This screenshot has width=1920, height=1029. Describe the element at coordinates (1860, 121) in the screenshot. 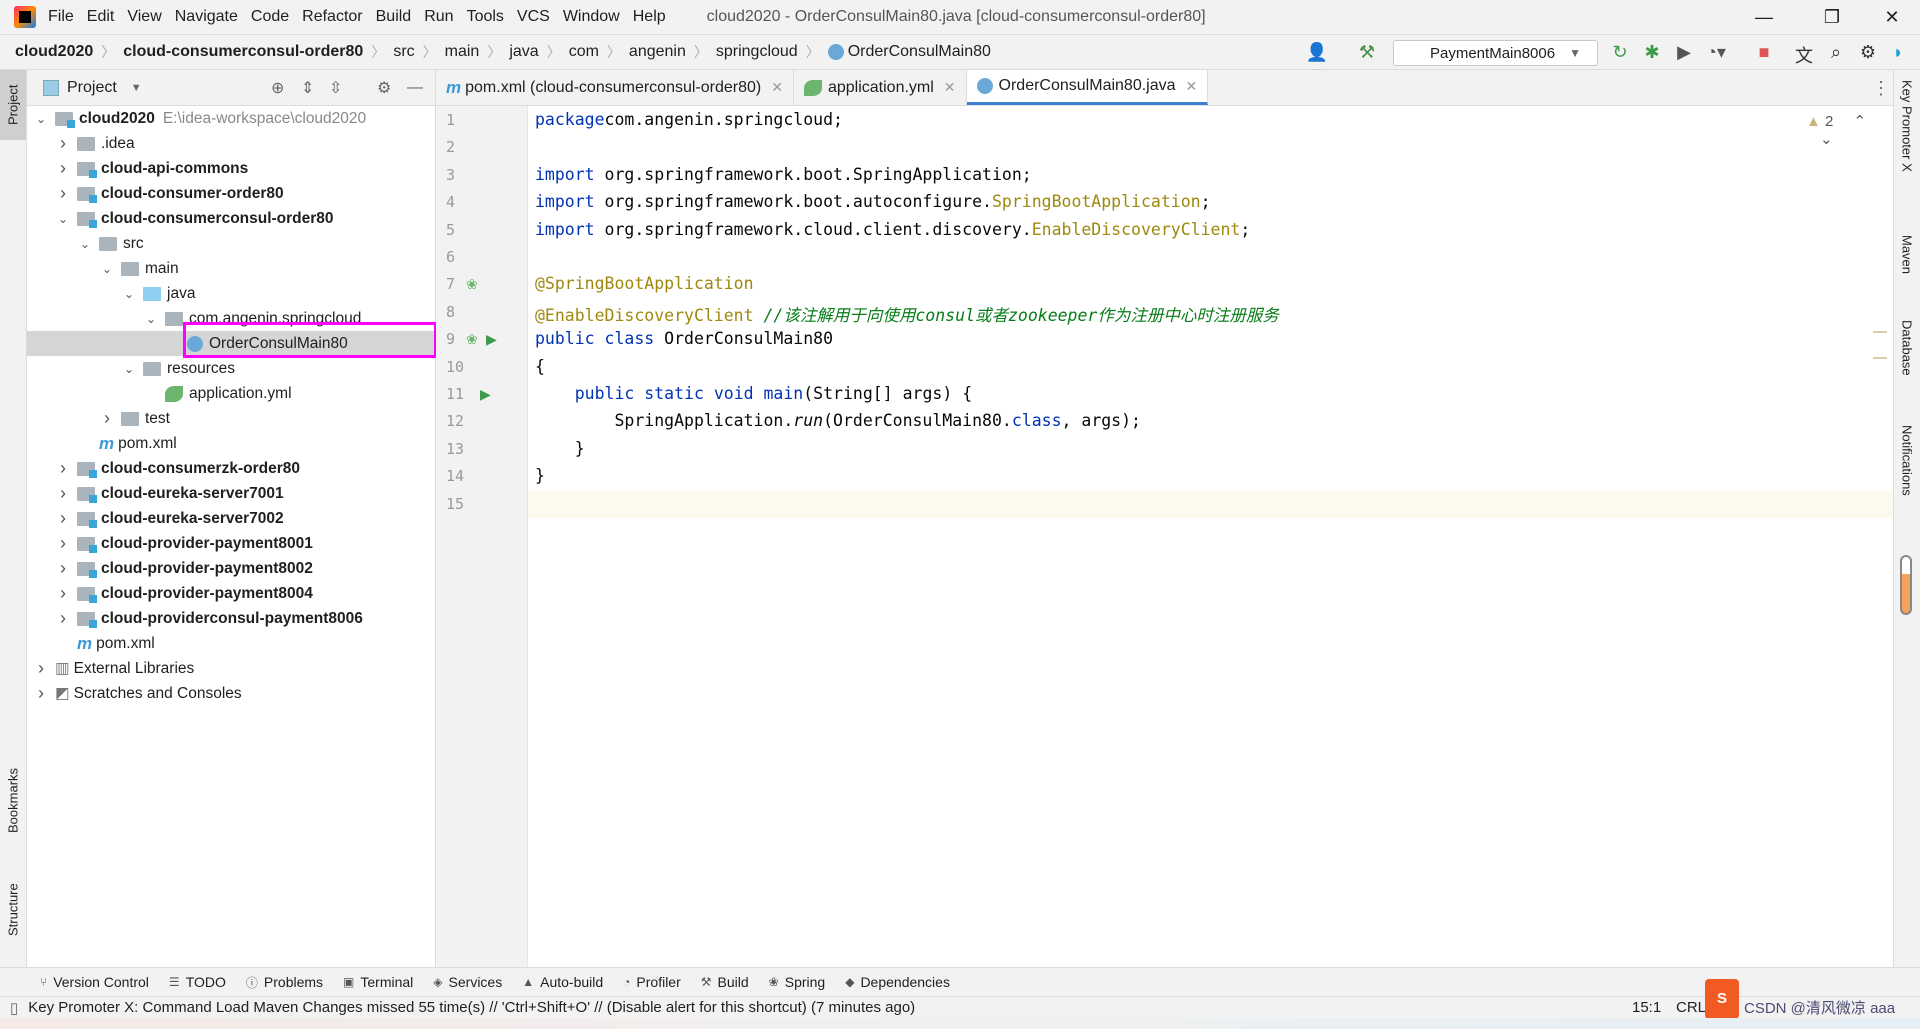

I see `previous-highlight-icon: ⌃` at that location.